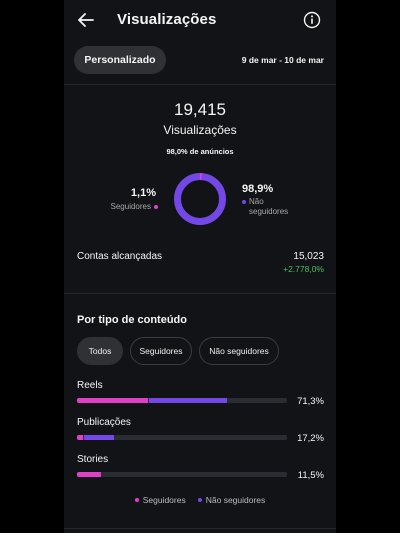 The image size is (400, 533). What do you see at coordinates (310, 401) in the screenshot?
I see `content-row-percent: 71,3%` at bounding box center [310, 401].